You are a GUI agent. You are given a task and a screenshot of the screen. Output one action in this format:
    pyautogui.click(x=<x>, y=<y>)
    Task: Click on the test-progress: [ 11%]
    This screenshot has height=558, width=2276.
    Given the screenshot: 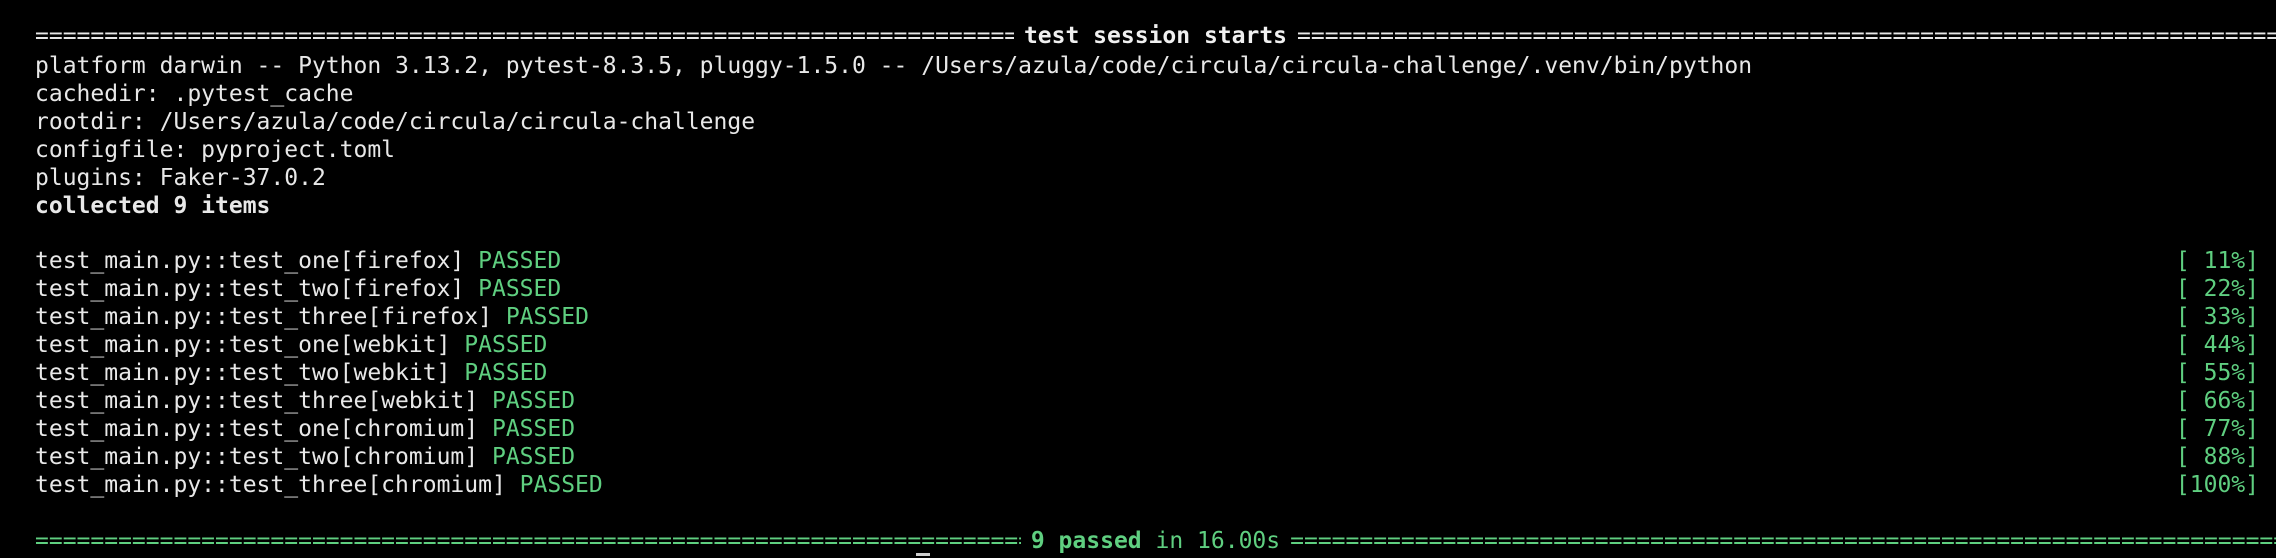 What is the action you would take?
    pyautogui.click(x=2217, y=261)
    